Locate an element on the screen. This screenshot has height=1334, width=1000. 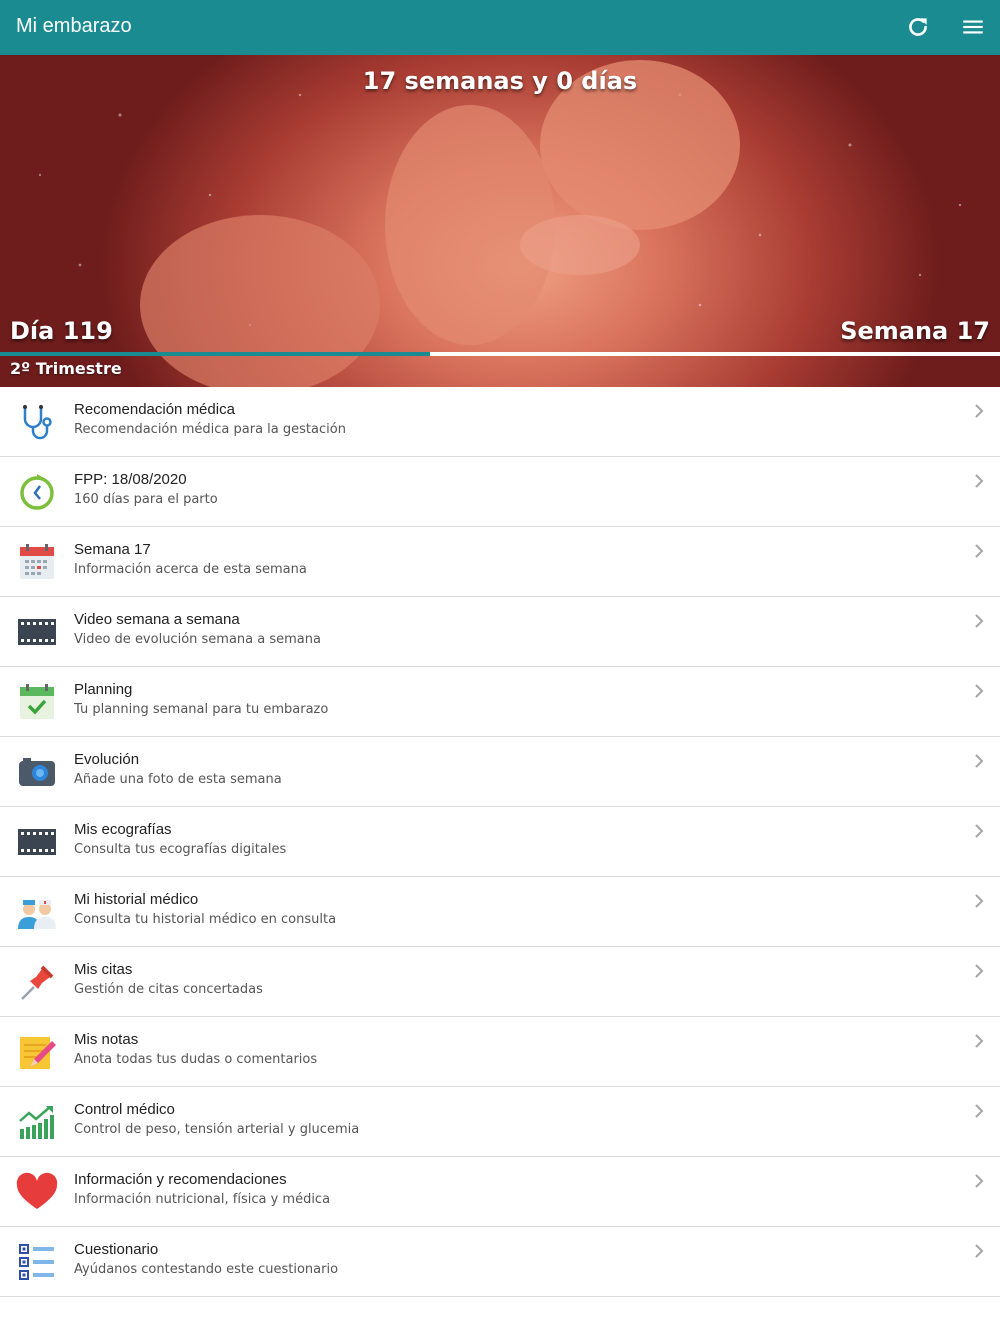
heart-icon is located at coordinates (37, 1190).